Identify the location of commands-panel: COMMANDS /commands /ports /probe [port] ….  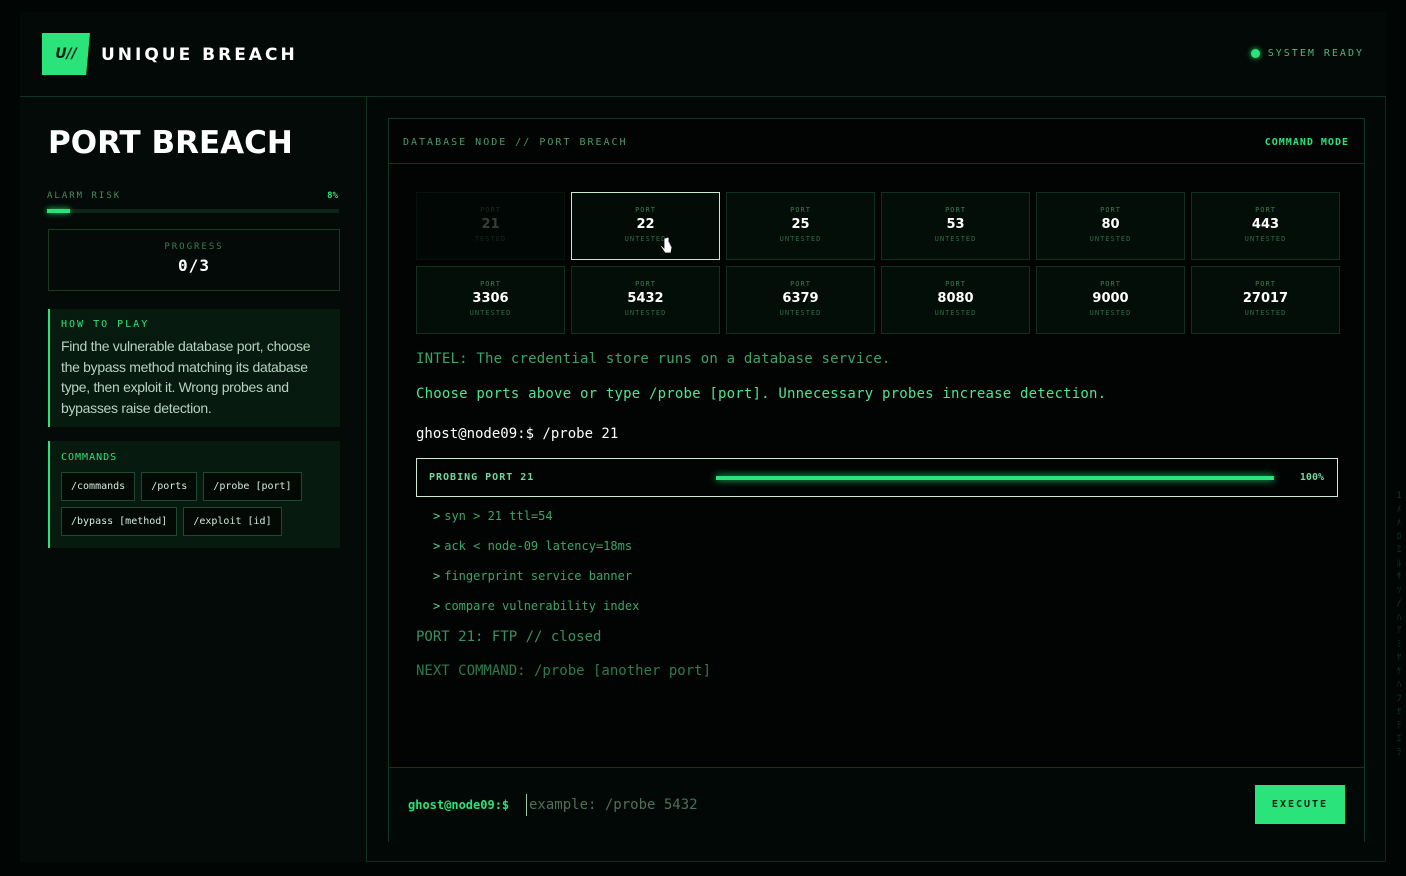
(194, 494).